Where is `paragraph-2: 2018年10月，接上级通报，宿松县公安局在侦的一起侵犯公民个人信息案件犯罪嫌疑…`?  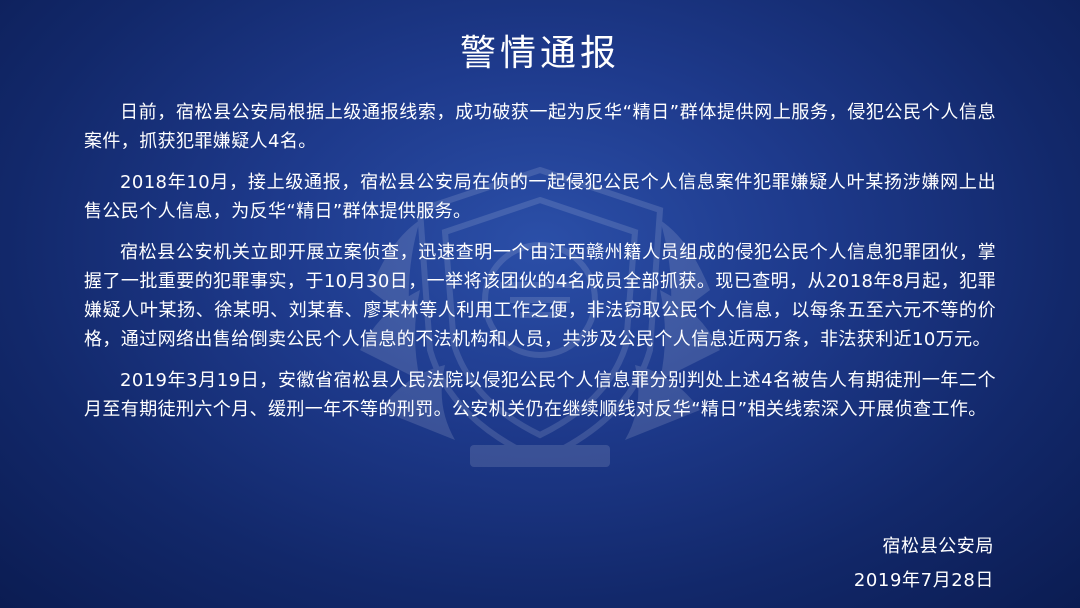 paragraph-2: 2018年10月，接上级通报，宿松县公安局在侦的一起侵犯公民个人信息案件犯罪嫌疑… is located at coordinates (540, 197).